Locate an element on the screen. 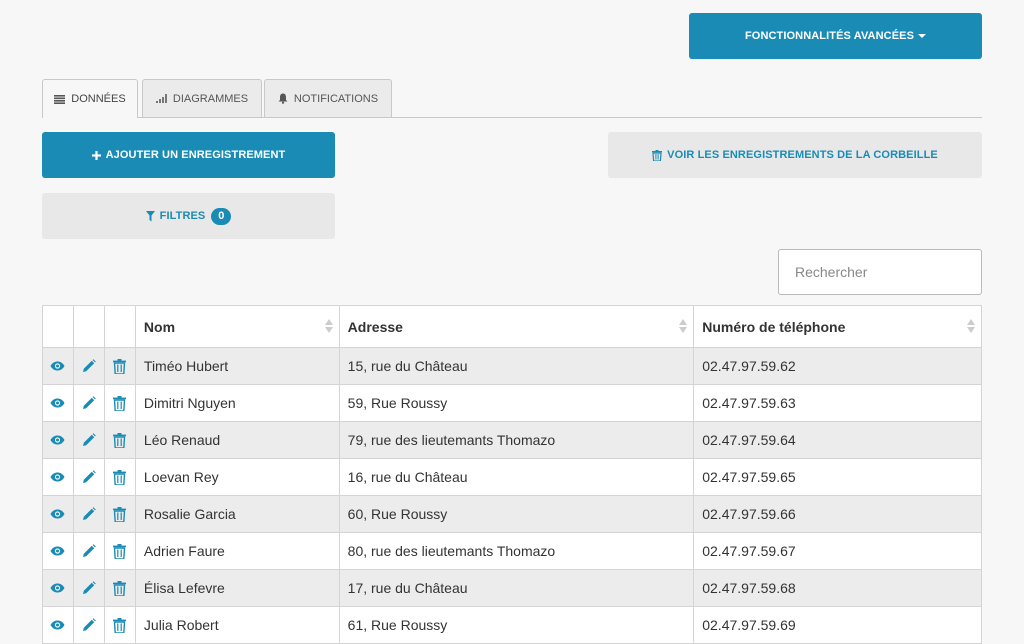 This screenshot has width=1024, height=644. filters-button: Filtres 0 is located at coordinates (188, 216).